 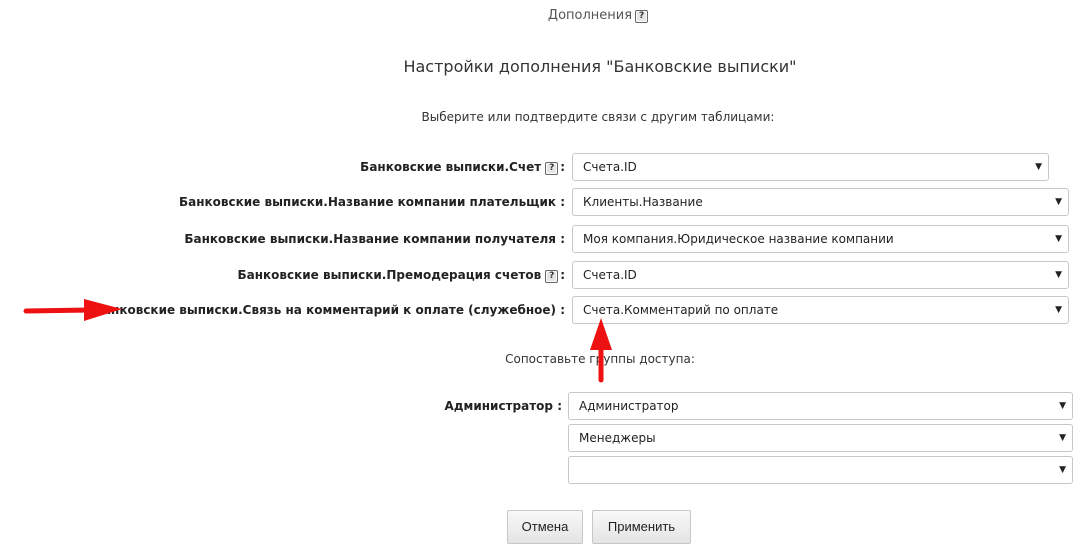 I want to click on cancel-button: Отмена, so click(x=545, y=527).